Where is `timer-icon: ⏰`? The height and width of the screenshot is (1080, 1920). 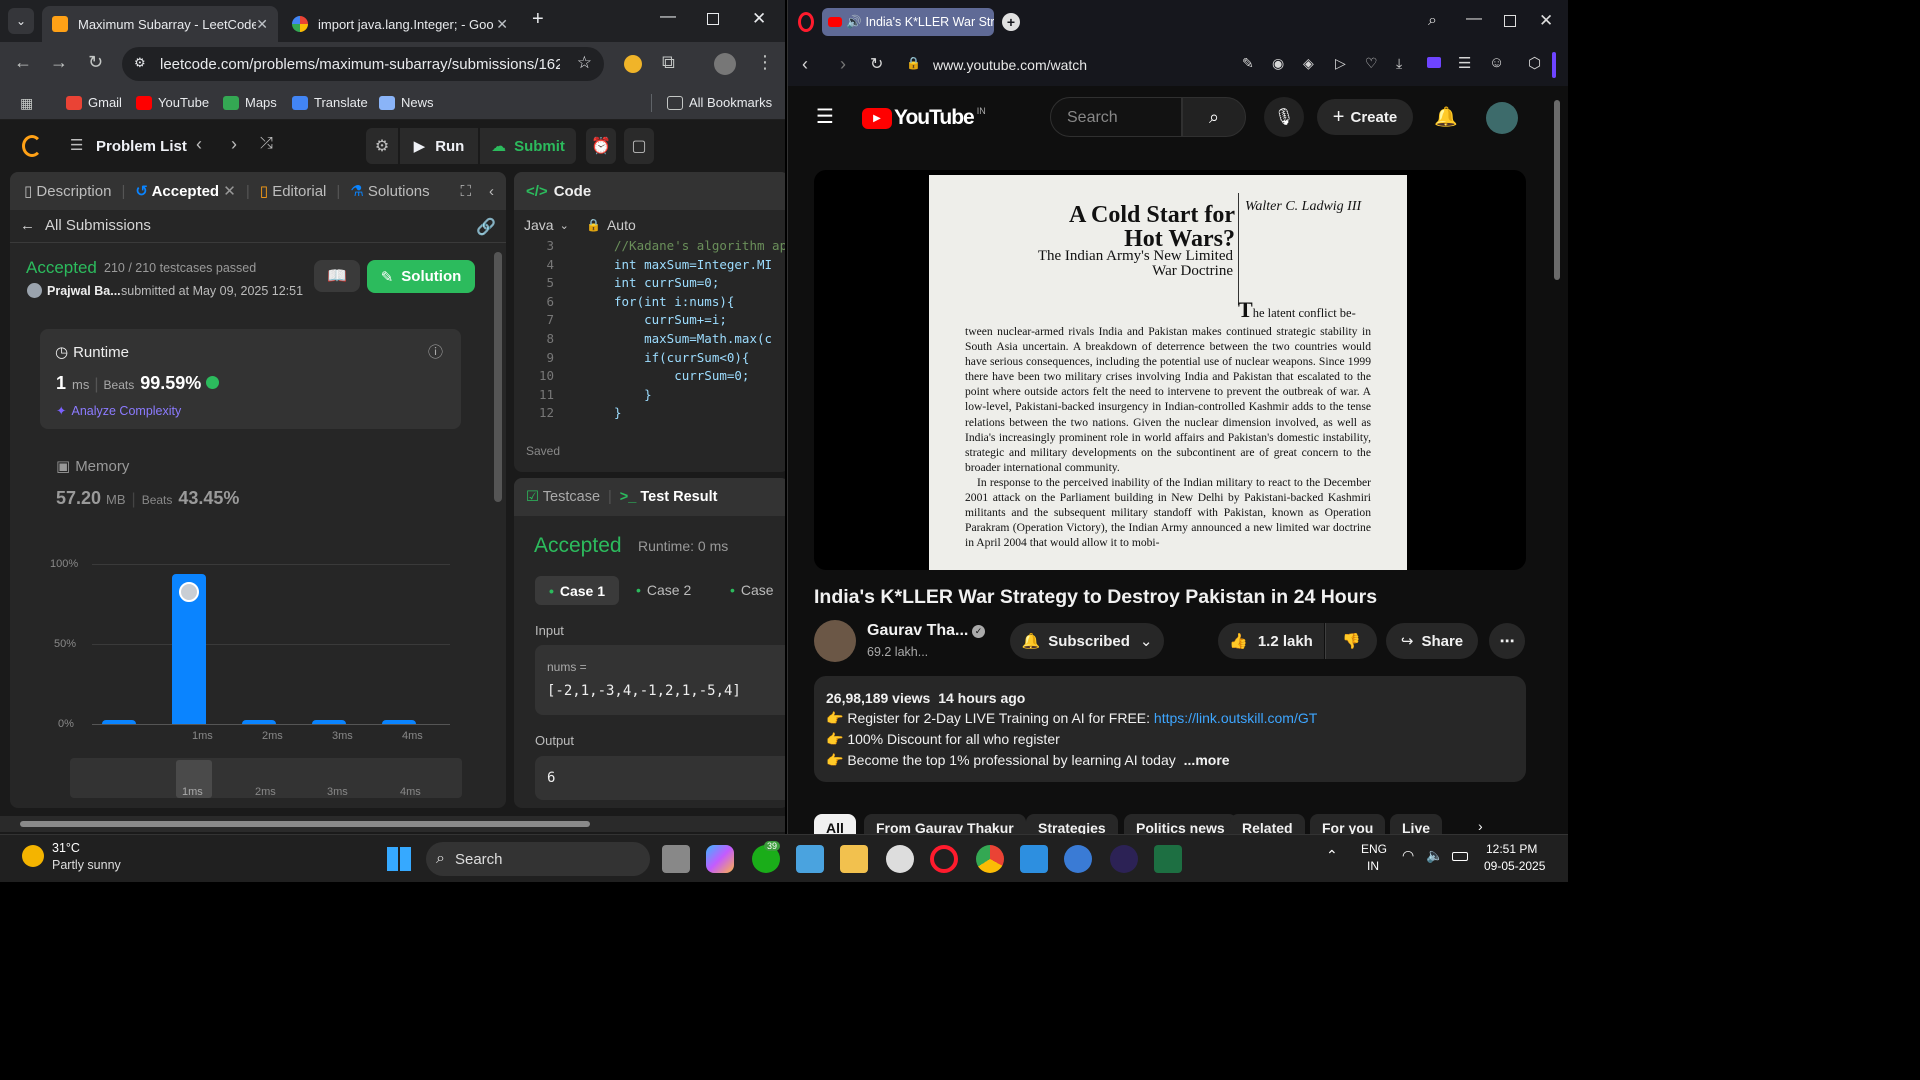
timer-icon: ⏰ is located at coordinates (601, 146).